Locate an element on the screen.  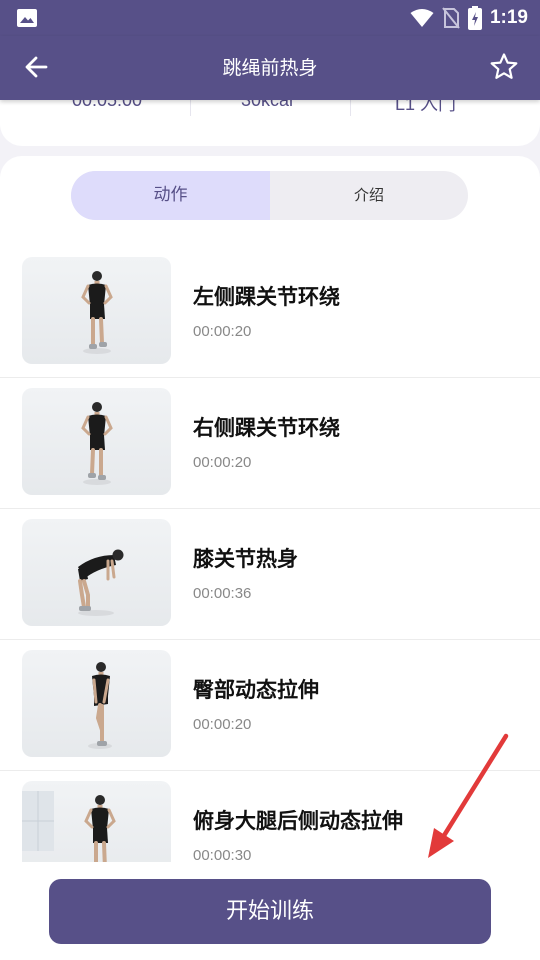
exercise-list-item: 左侧踝关节环绕 00:00:20 is located at coordinates (270, 312).